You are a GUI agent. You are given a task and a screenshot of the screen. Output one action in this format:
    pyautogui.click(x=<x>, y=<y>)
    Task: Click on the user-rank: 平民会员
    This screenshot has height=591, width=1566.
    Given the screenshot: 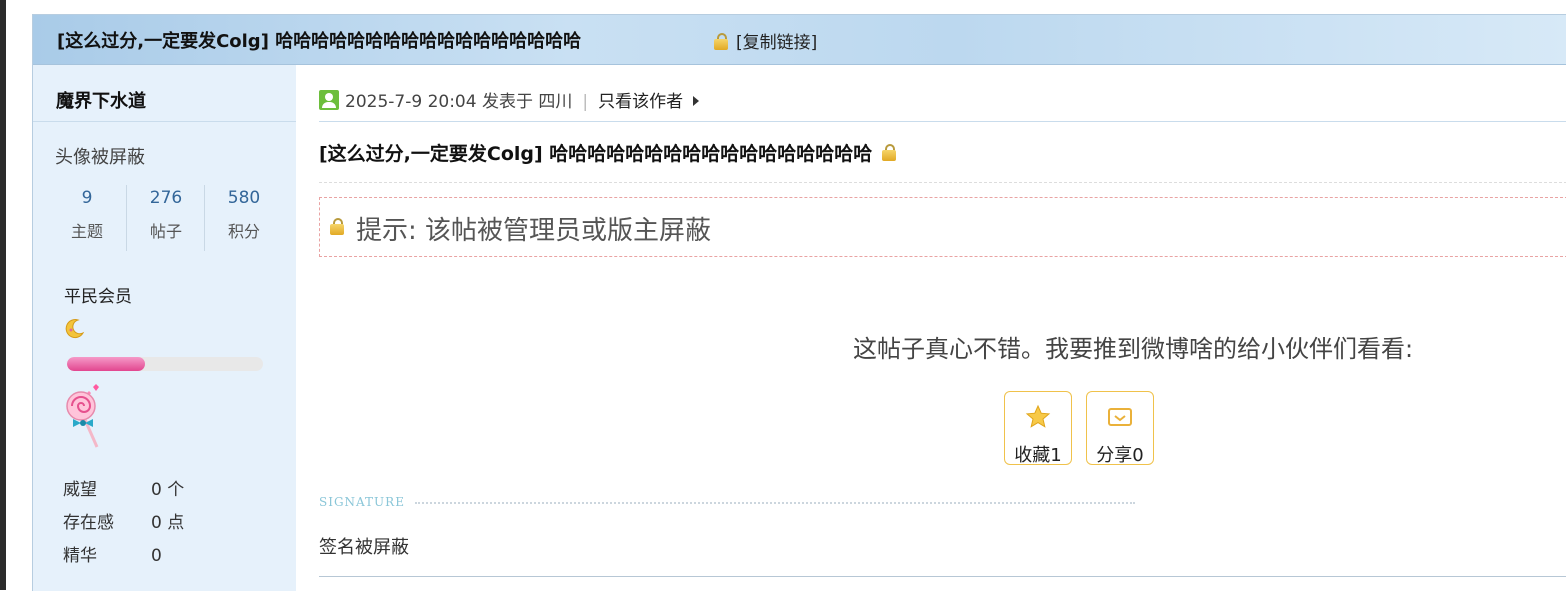 What is the action you would take?
    pyautogui.click(x=98, y=294)
    